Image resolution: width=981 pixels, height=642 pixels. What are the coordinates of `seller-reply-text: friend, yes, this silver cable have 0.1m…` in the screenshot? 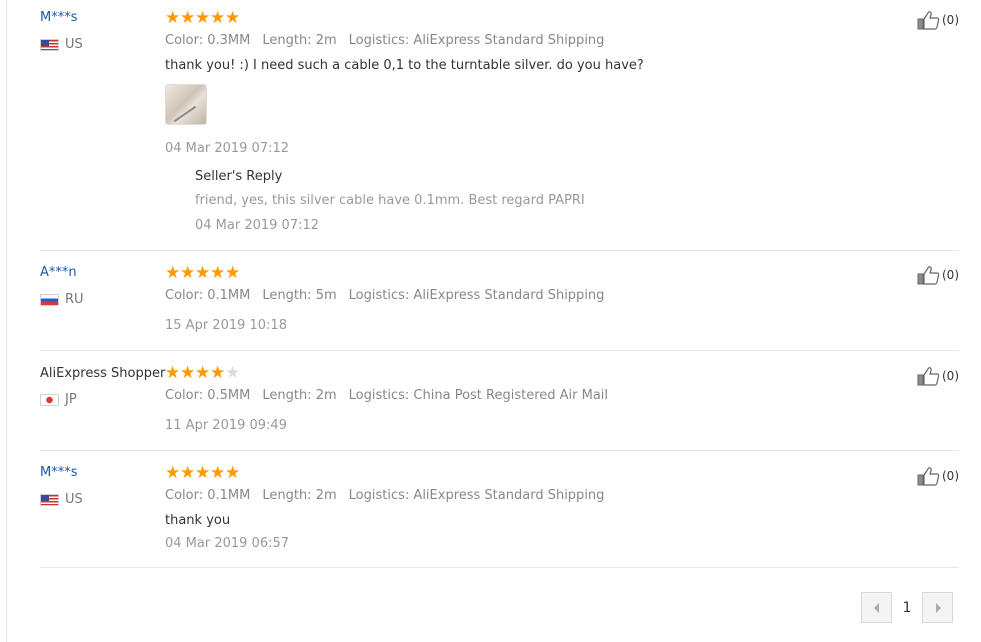 It's located at (390, 200).